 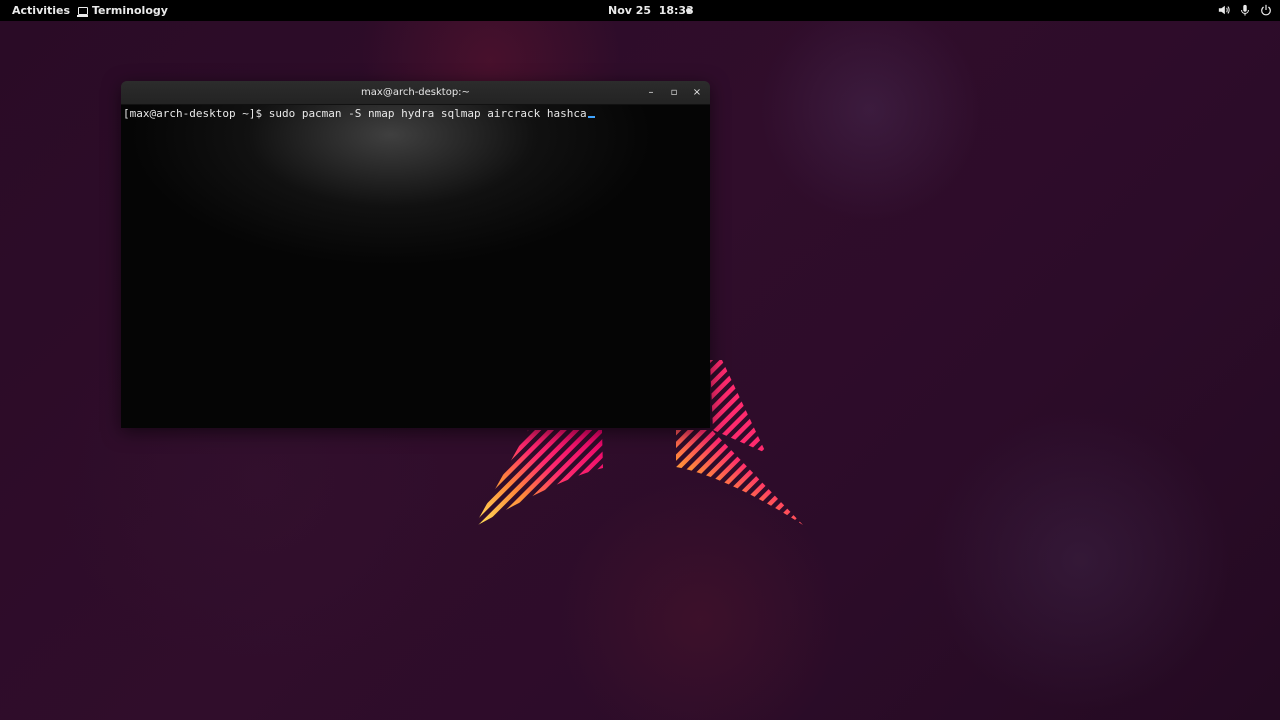 What do you see at coordinates (196, 113) in the screenshot?
I see `shell-prompt: [max@arch-desktop ~]$` at bounding box center [196, 113].